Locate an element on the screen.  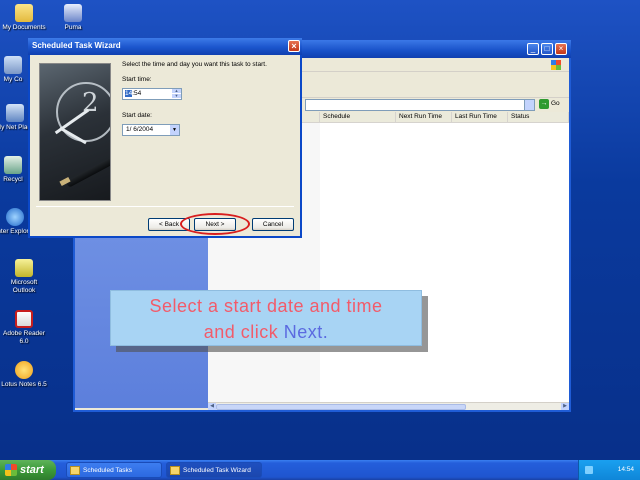
tray-icon is located at coordinates (589, 470).